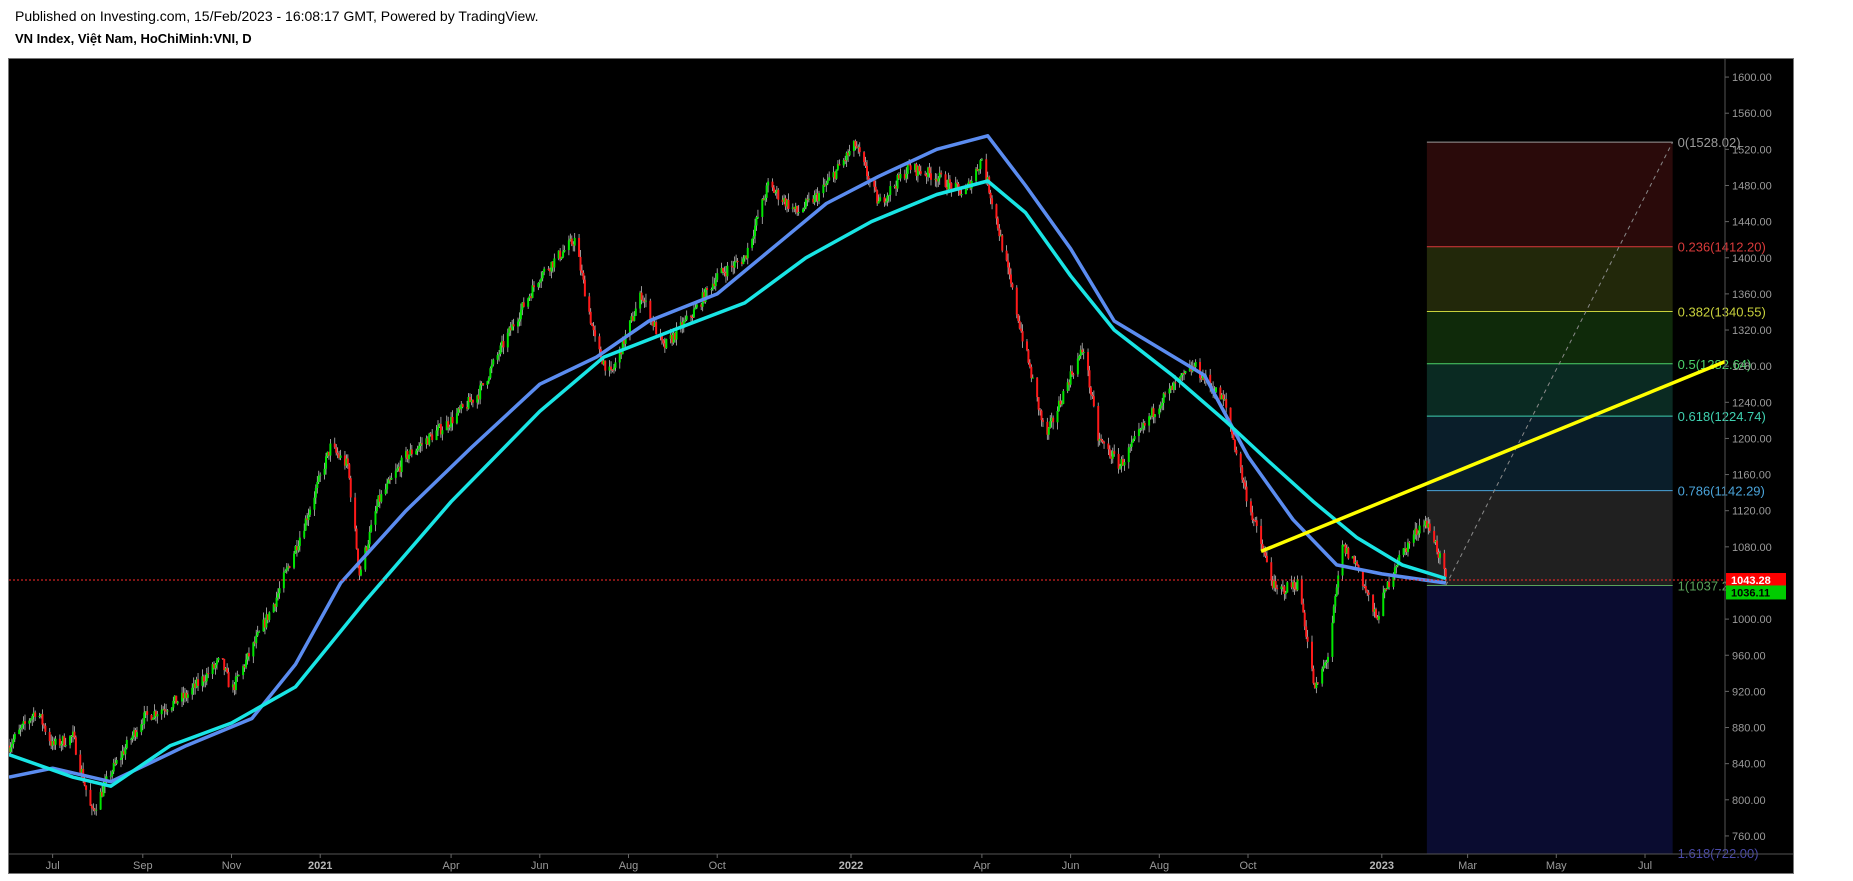  I want to click on y-tick-label: 1200.00, so click(1752, 439).